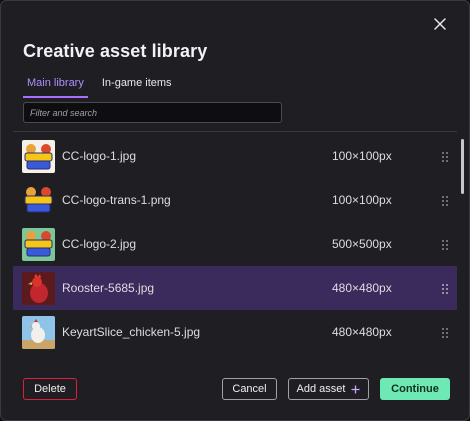 The width and height of the screenshot is (470, 421). What do you see at coordinates (235, 288) in the screenshot?
I see `asset-row-selected: Rooster-5685.jpg 480×480px` at bounding box center [235, 288].